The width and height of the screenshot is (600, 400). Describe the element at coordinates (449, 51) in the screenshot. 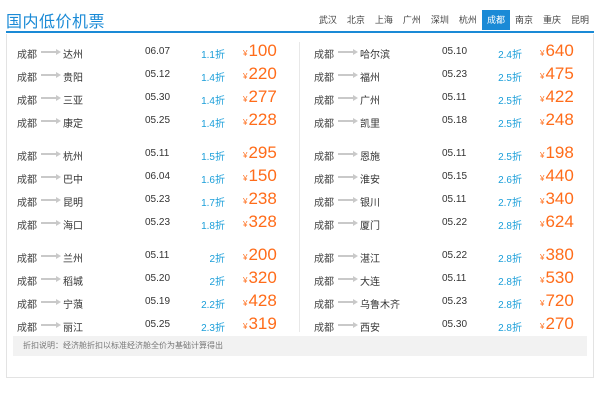

I see `flight-row: 成都 哈尔滨 05.10 2.4折 ¥640` at that location.